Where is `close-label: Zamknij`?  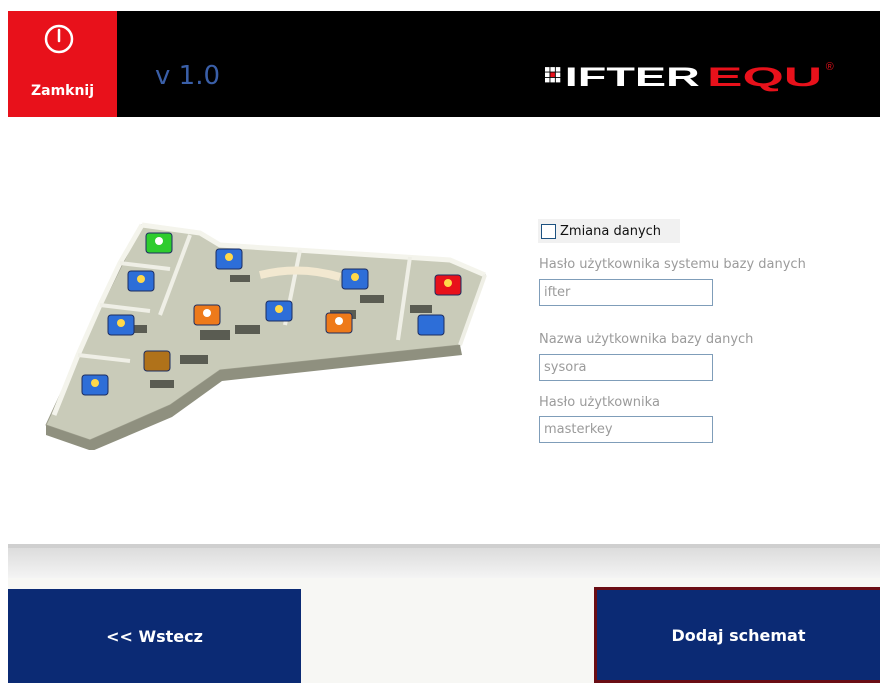
close-label: Zamknij is located at coordinates (62, 91).